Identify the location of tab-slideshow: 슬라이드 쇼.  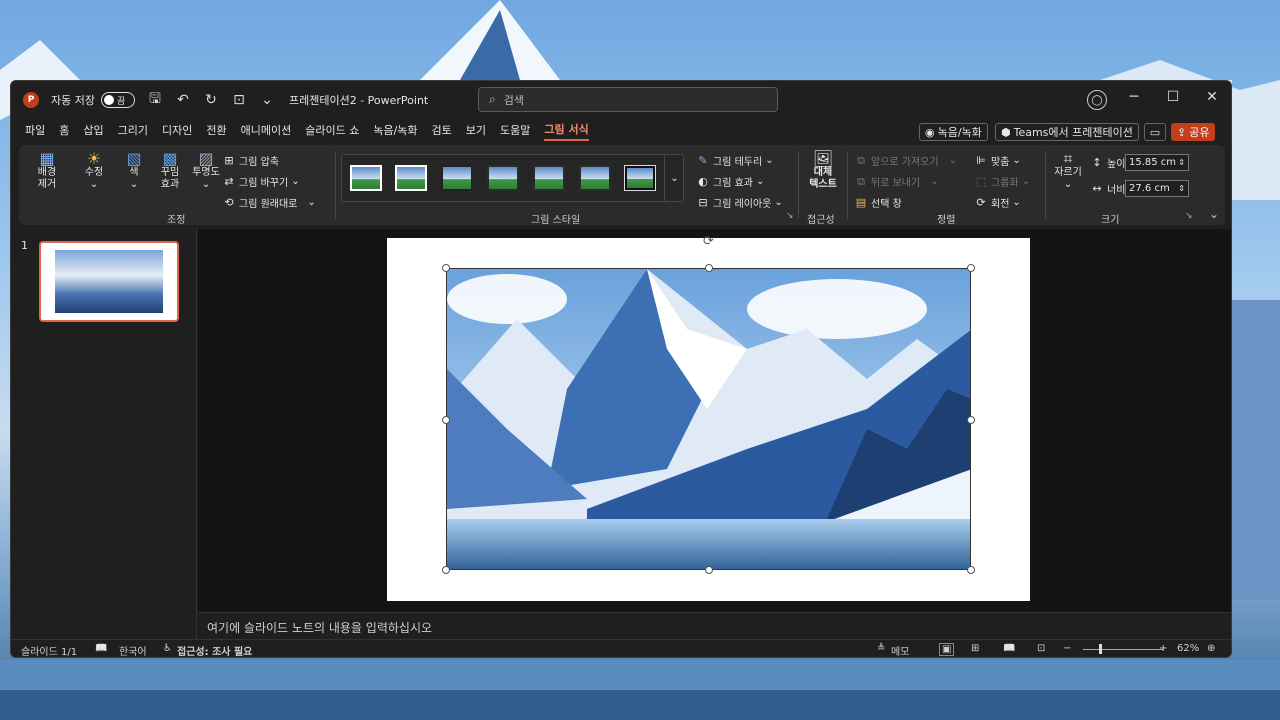
(332, 131).